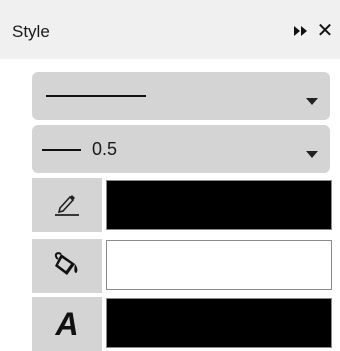 This screenshot has height=351, width=340. Describe the element at coordinates (219, 205) in the screenshot. I see `stroke-color-swatch` at that location.